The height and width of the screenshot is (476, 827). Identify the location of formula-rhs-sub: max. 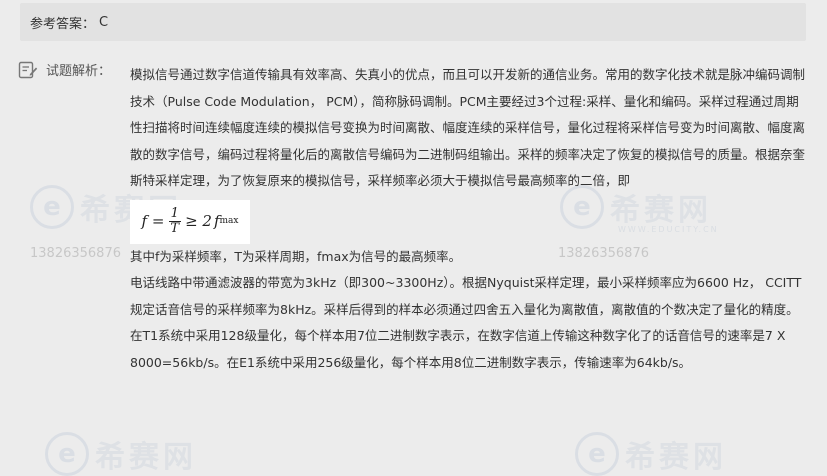
(229, 221).